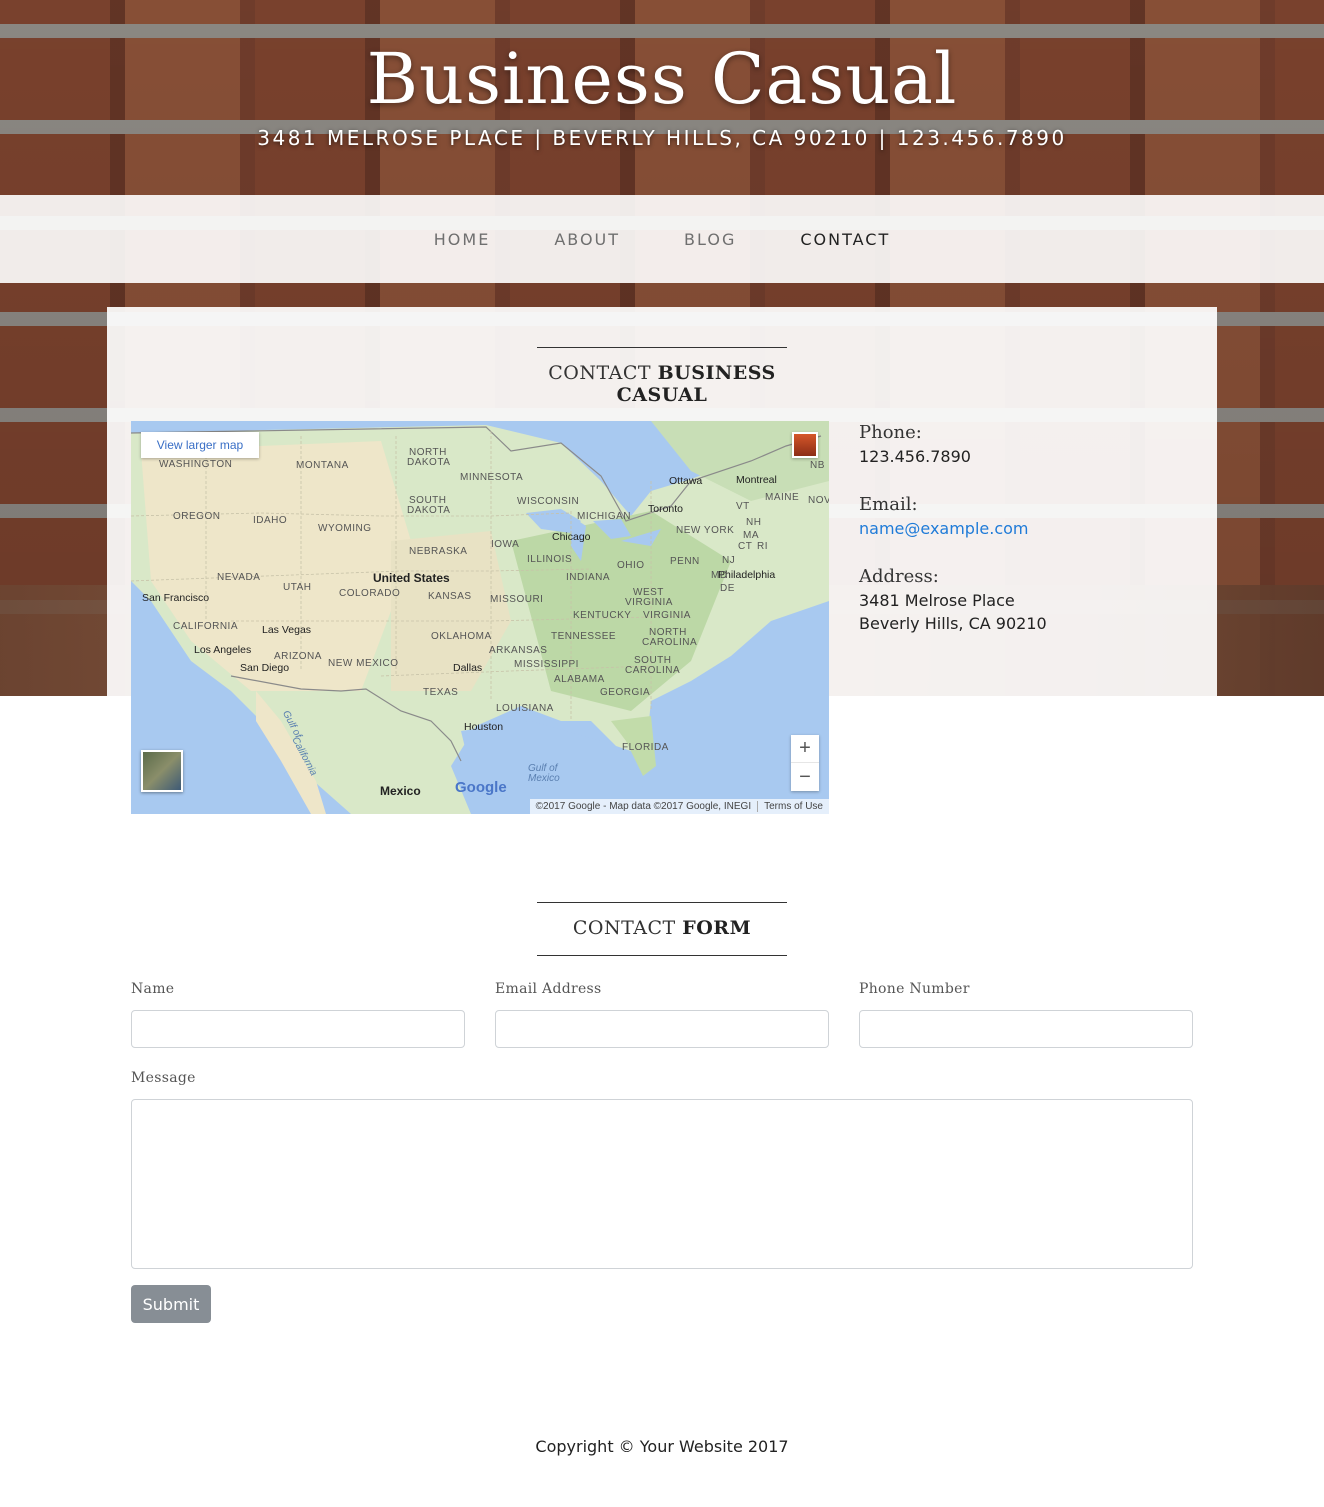 The width and height of the screenshot is (1324, 1507). What do you see at coordinates (411, 578) in the screenshot?
I see `map-label-united-states: United States` at bounding box center [411, 578].